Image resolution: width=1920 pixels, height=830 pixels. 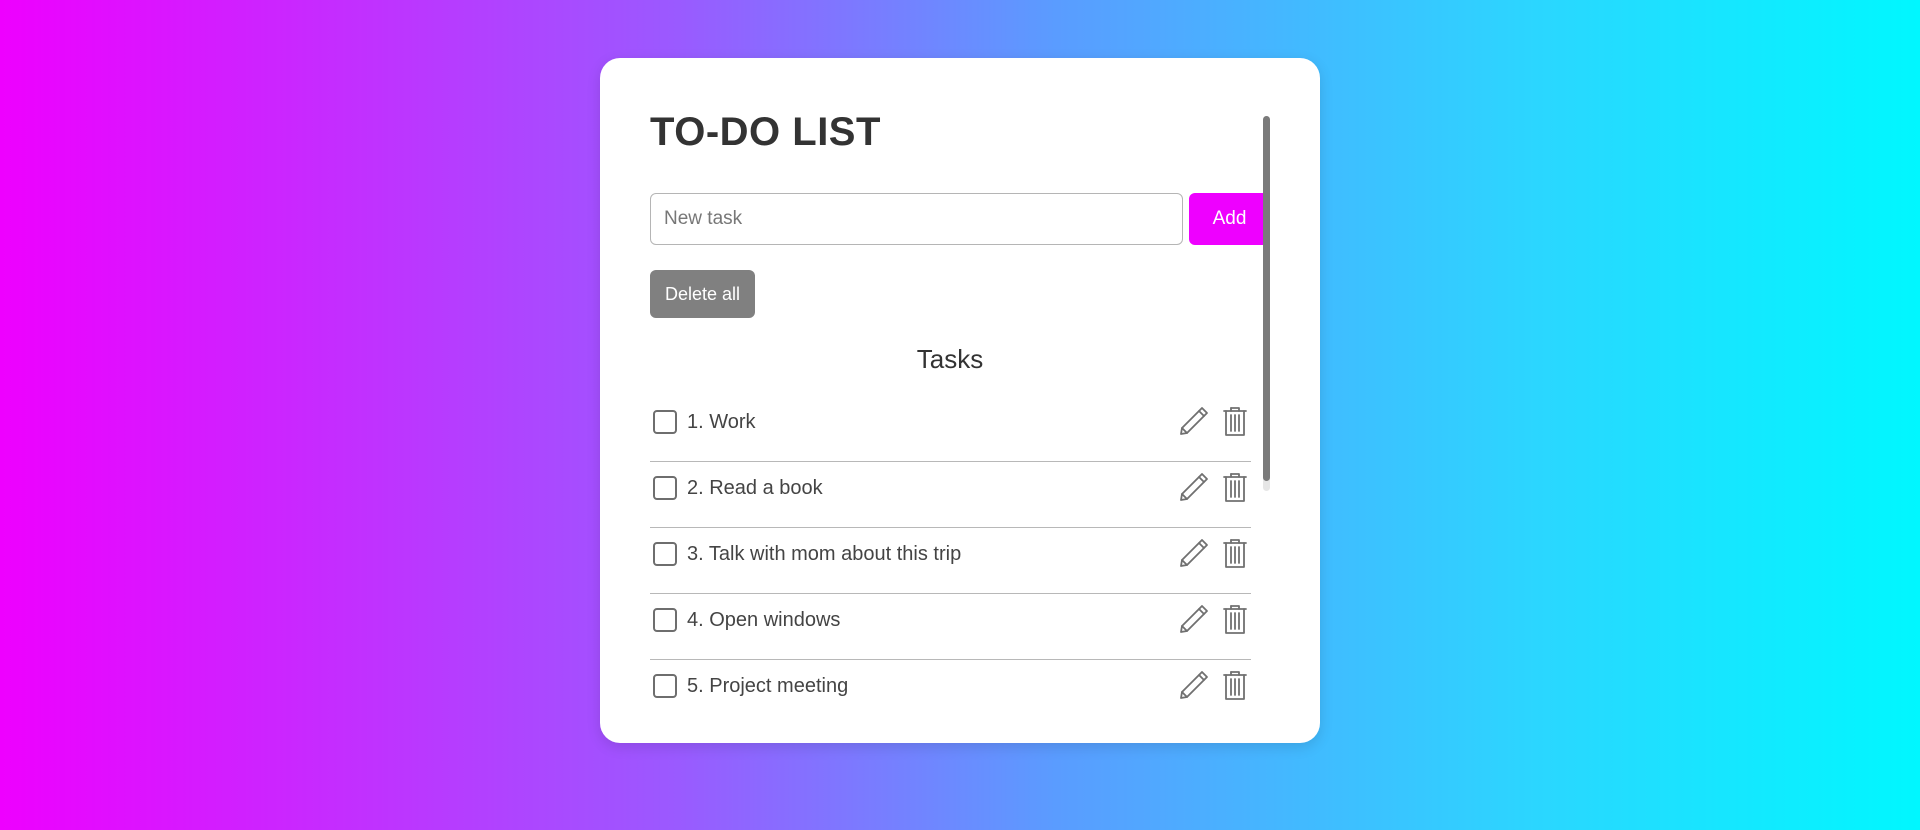 I want to click on new-task-input, so click(x=916, y=219).